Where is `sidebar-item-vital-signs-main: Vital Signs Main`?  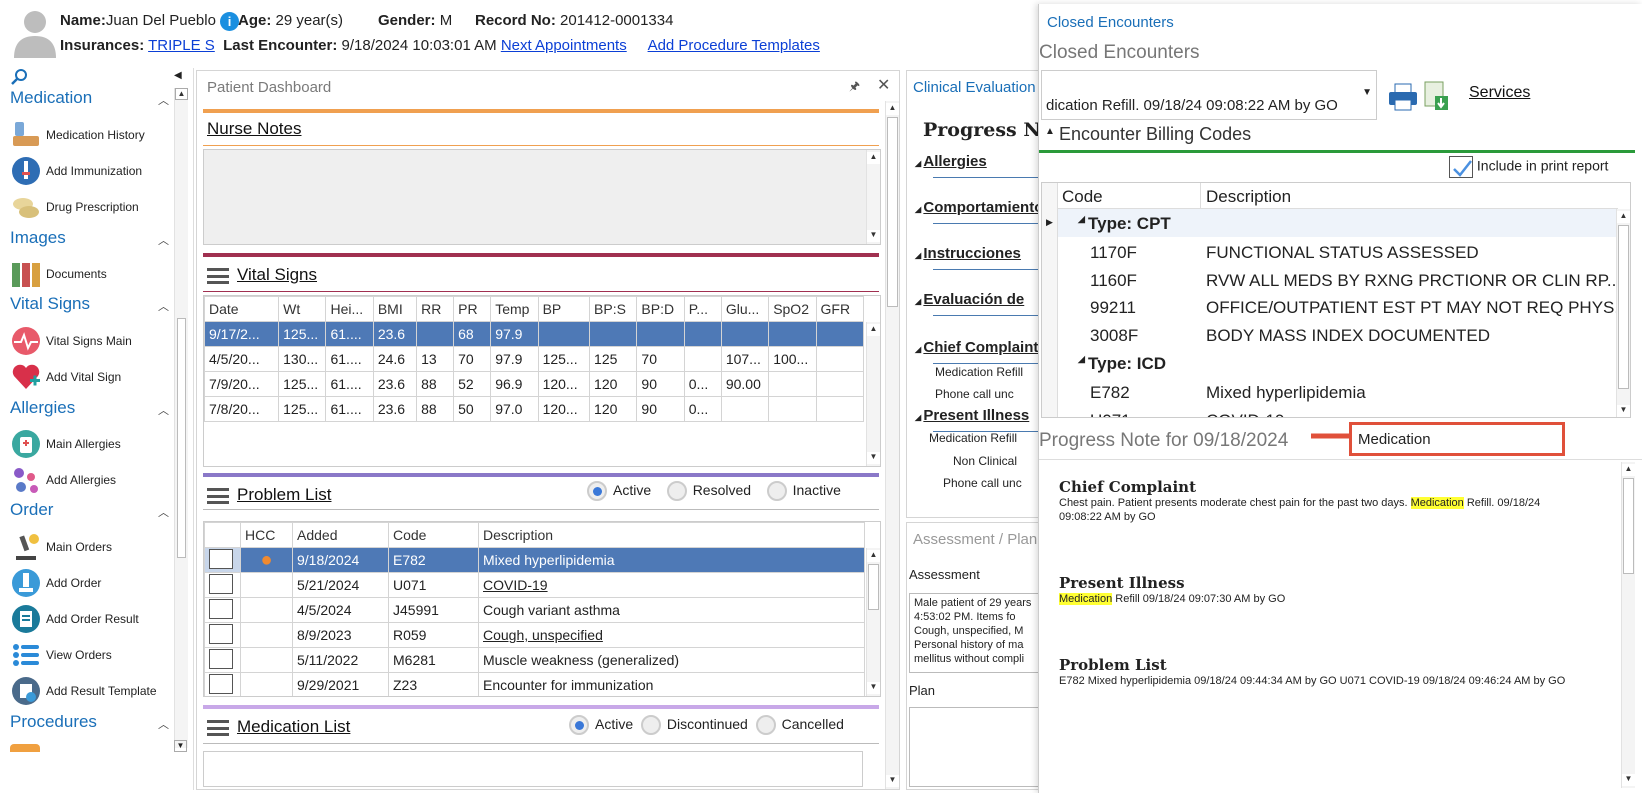
sidebar-item-vital-signs-main: Vital Signs Main is located at coordinates (71, 341).